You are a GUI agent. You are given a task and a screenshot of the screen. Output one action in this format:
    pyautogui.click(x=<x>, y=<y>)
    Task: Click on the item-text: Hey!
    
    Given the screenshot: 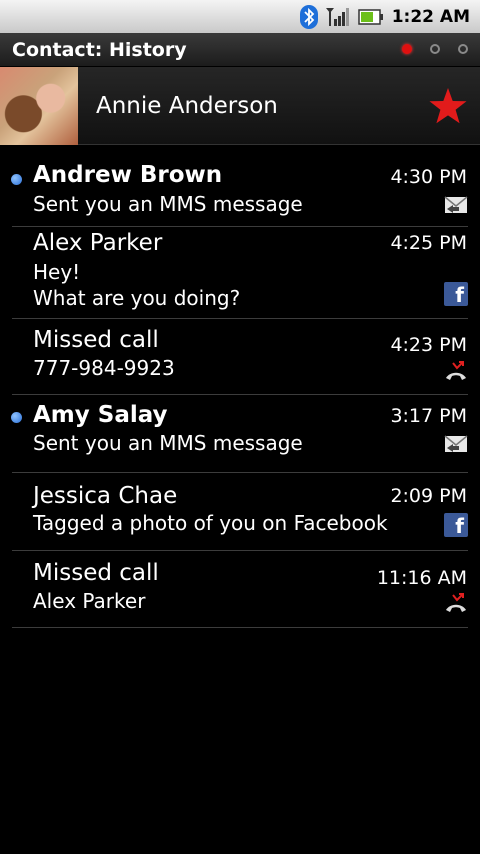 What is the action you would take?
    pyautogui.click(x=57, y=272)
    